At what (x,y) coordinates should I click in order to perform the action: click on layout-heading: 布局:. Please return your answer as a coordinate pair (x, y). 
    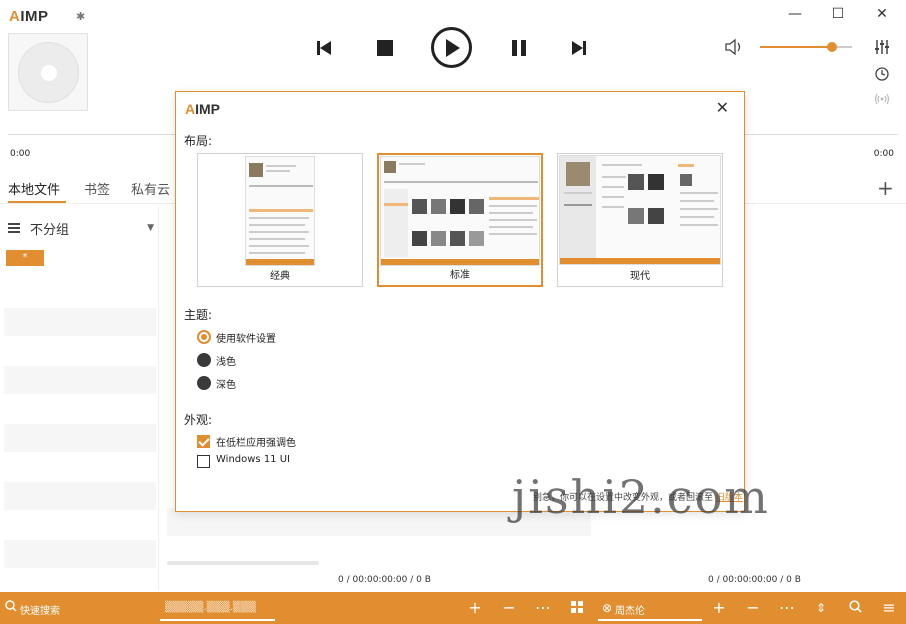
    Looking at the image, I should click on (198, 141).